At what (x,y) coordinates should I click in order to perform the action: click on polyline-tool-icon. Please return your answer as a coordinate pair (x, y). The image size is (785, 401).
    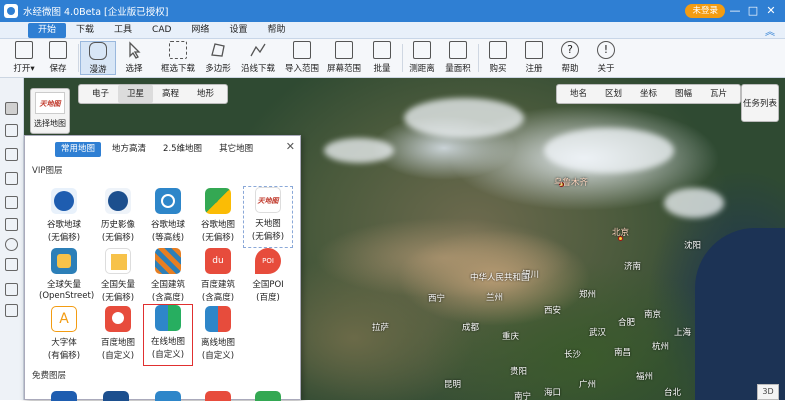
    Looking at the image, I should click on (11, 178).